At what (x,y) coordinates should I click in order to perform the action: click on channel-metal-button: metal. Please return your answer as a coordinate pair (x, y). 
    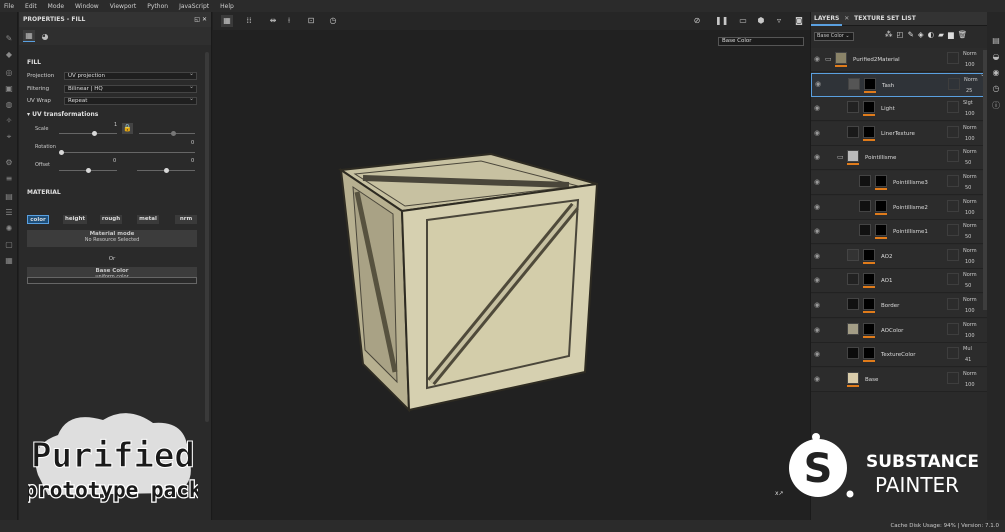
    Looking at the image, I should click on (148, 219).